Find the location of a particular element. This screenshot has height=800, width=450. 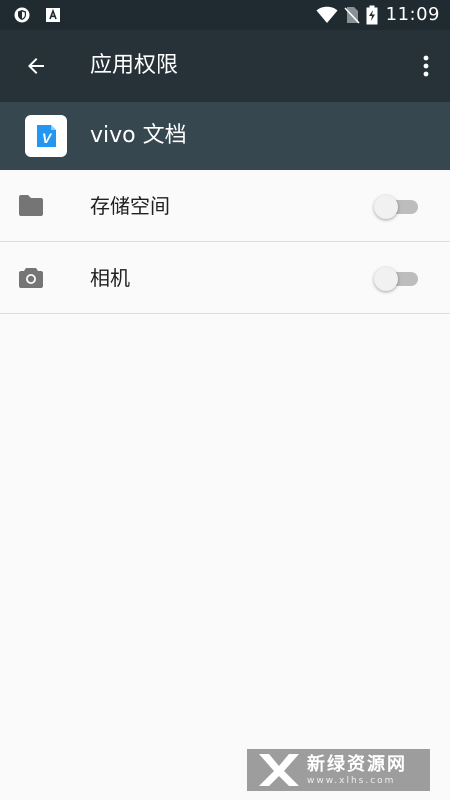

status-icons: 11:09 is located at coordinates (378, 15).